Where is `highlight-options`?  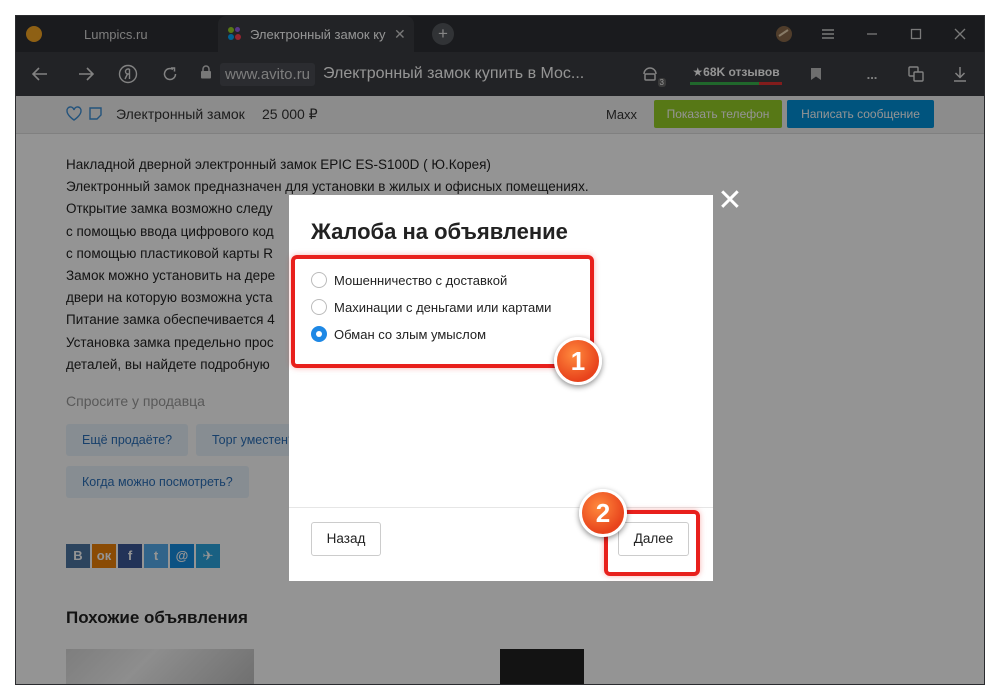
highlight-options is located at coordinates (442, 311).